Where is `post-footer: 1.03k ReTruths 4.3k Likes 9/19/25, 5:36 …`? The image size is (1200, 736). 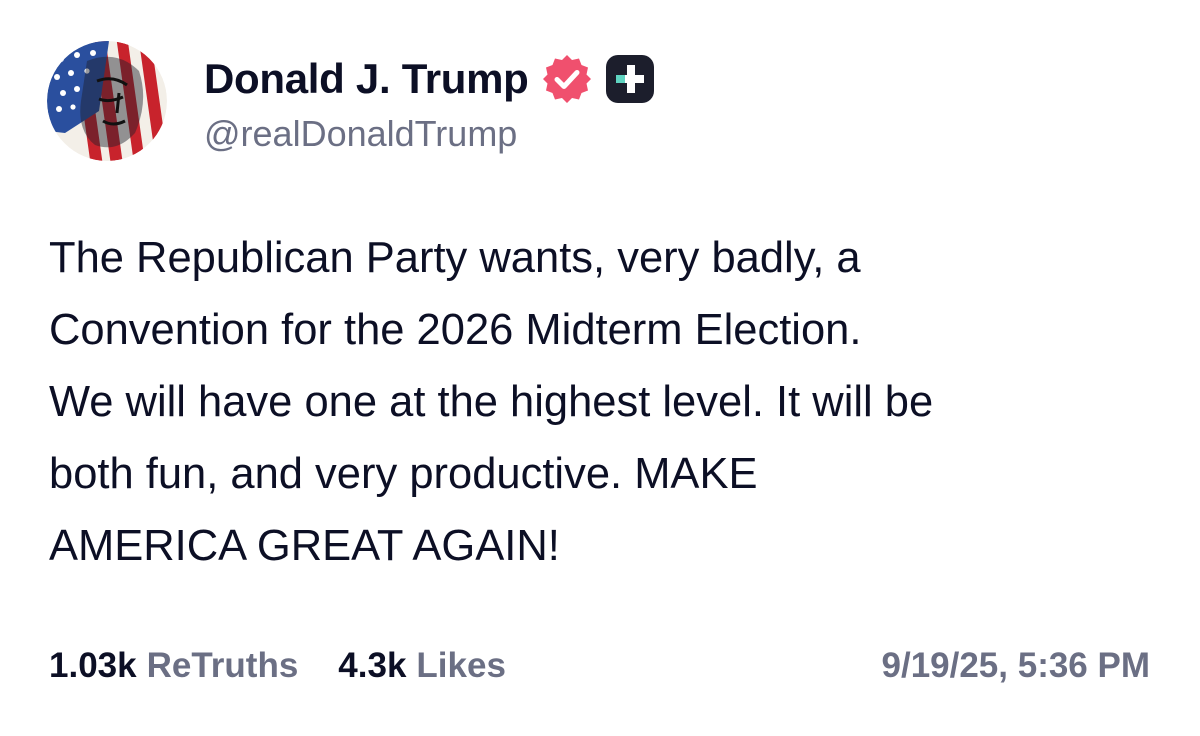 post-footer: 1.03k ReTruths 4.3k Likes 9/19/25, 5:36 … is located at coordinates (599, 666).